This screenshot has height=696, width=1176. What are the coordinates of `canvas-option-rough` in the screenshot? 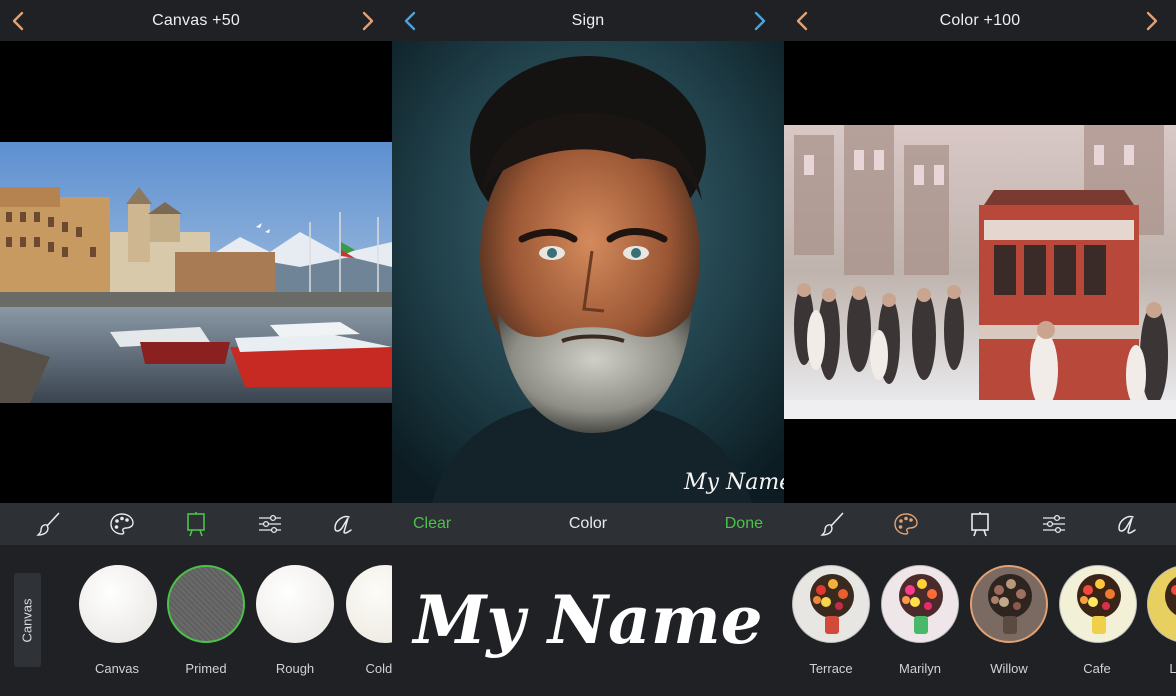 It's located at (295, 604).